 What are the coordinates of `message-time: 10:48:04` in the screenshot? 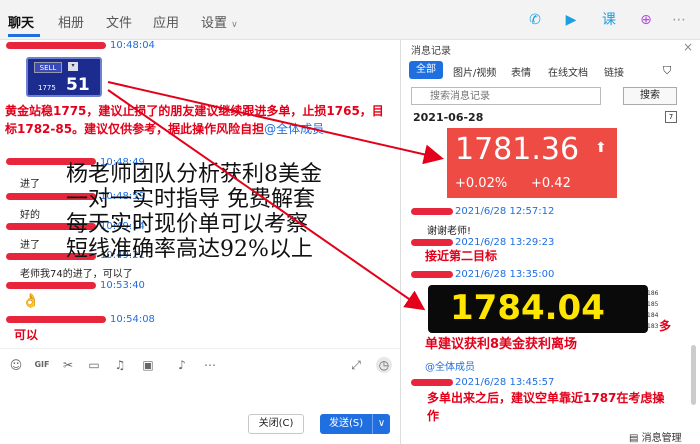 It's located at (132, 45).